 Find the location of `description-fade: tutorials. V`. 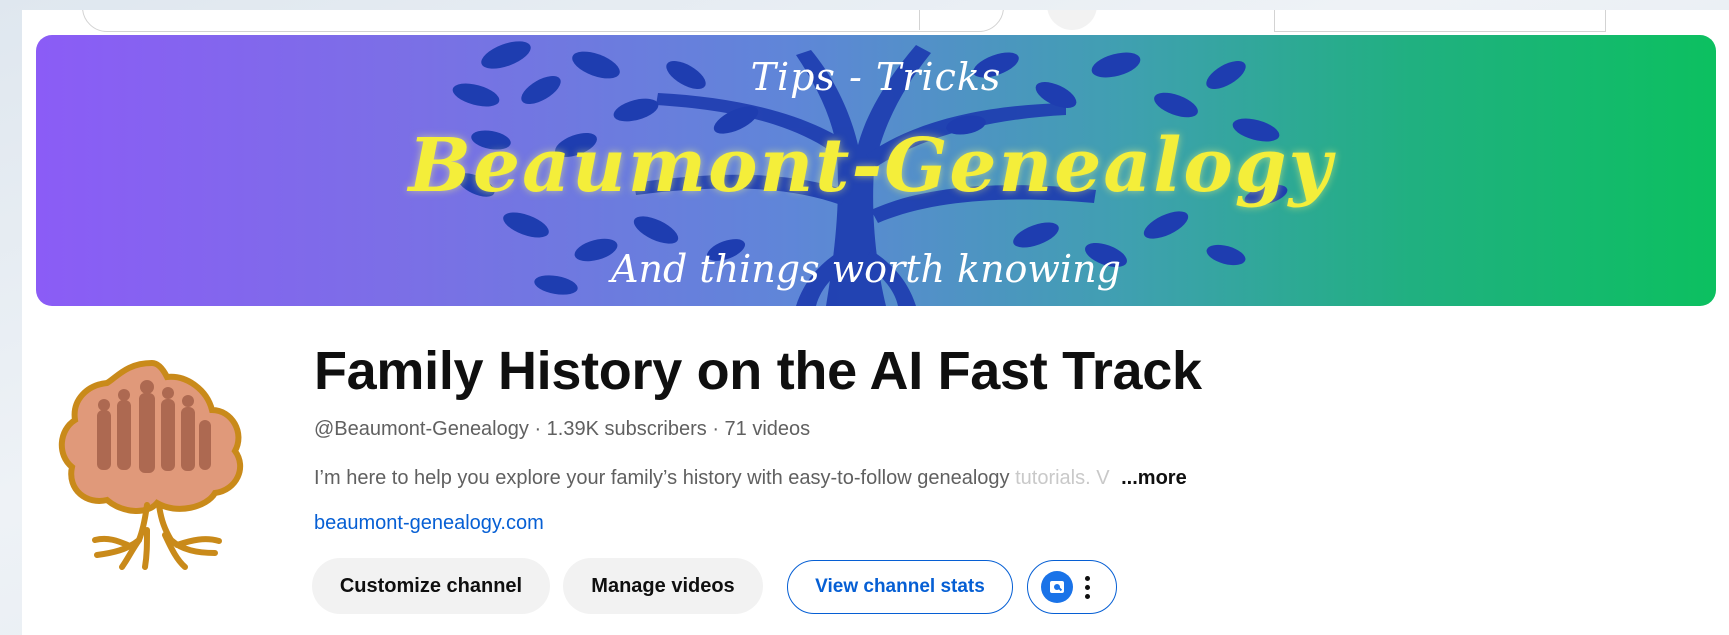

description-fade: tutorials. V is located at coordinates (1062, 478).